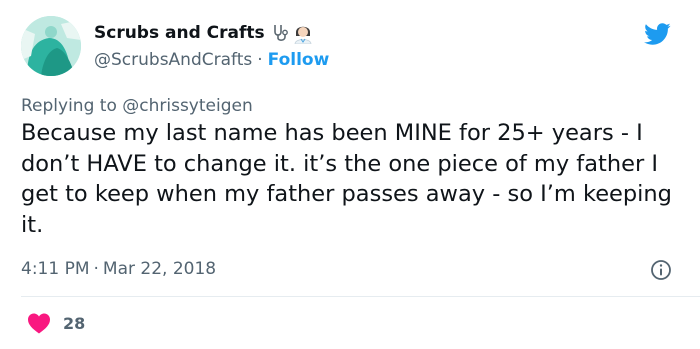 The width and height of the screenshot is (700, 349). What do you see at coordinates (187, 106) in the screenshot?
I see `replying-to-mention: @chrissyteigen` at bounding box center [187, 106].